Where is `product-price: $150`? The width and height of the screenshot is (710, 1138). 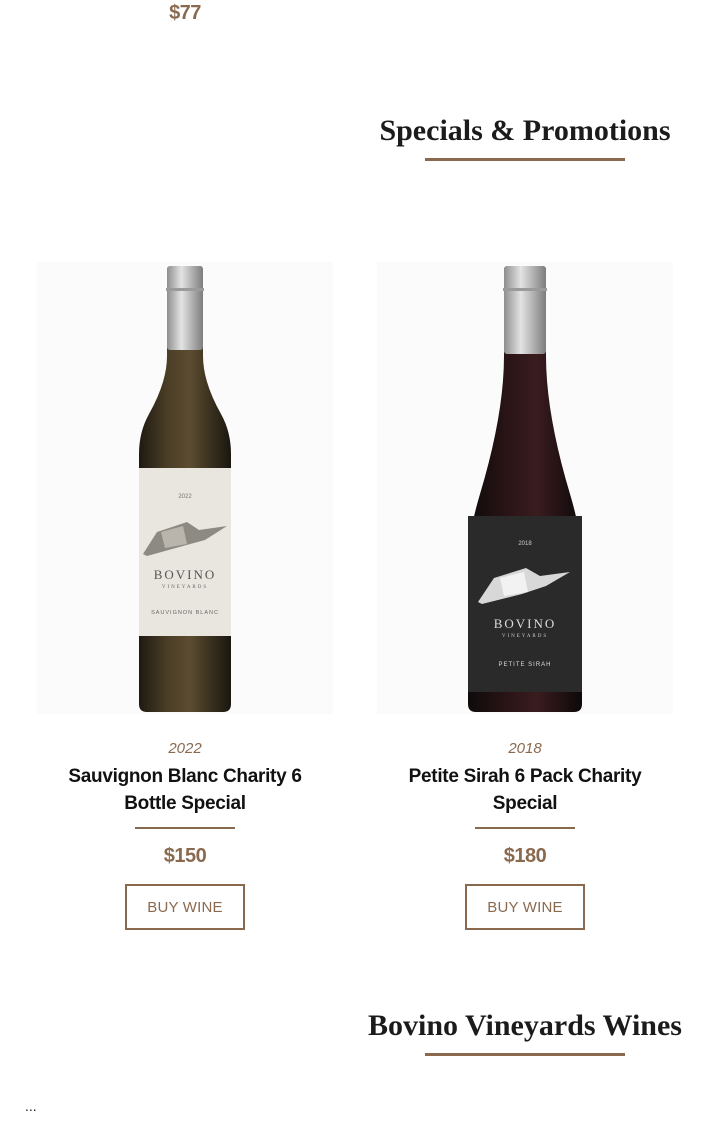 product-price: $150 is located at coordinates (185, 856).